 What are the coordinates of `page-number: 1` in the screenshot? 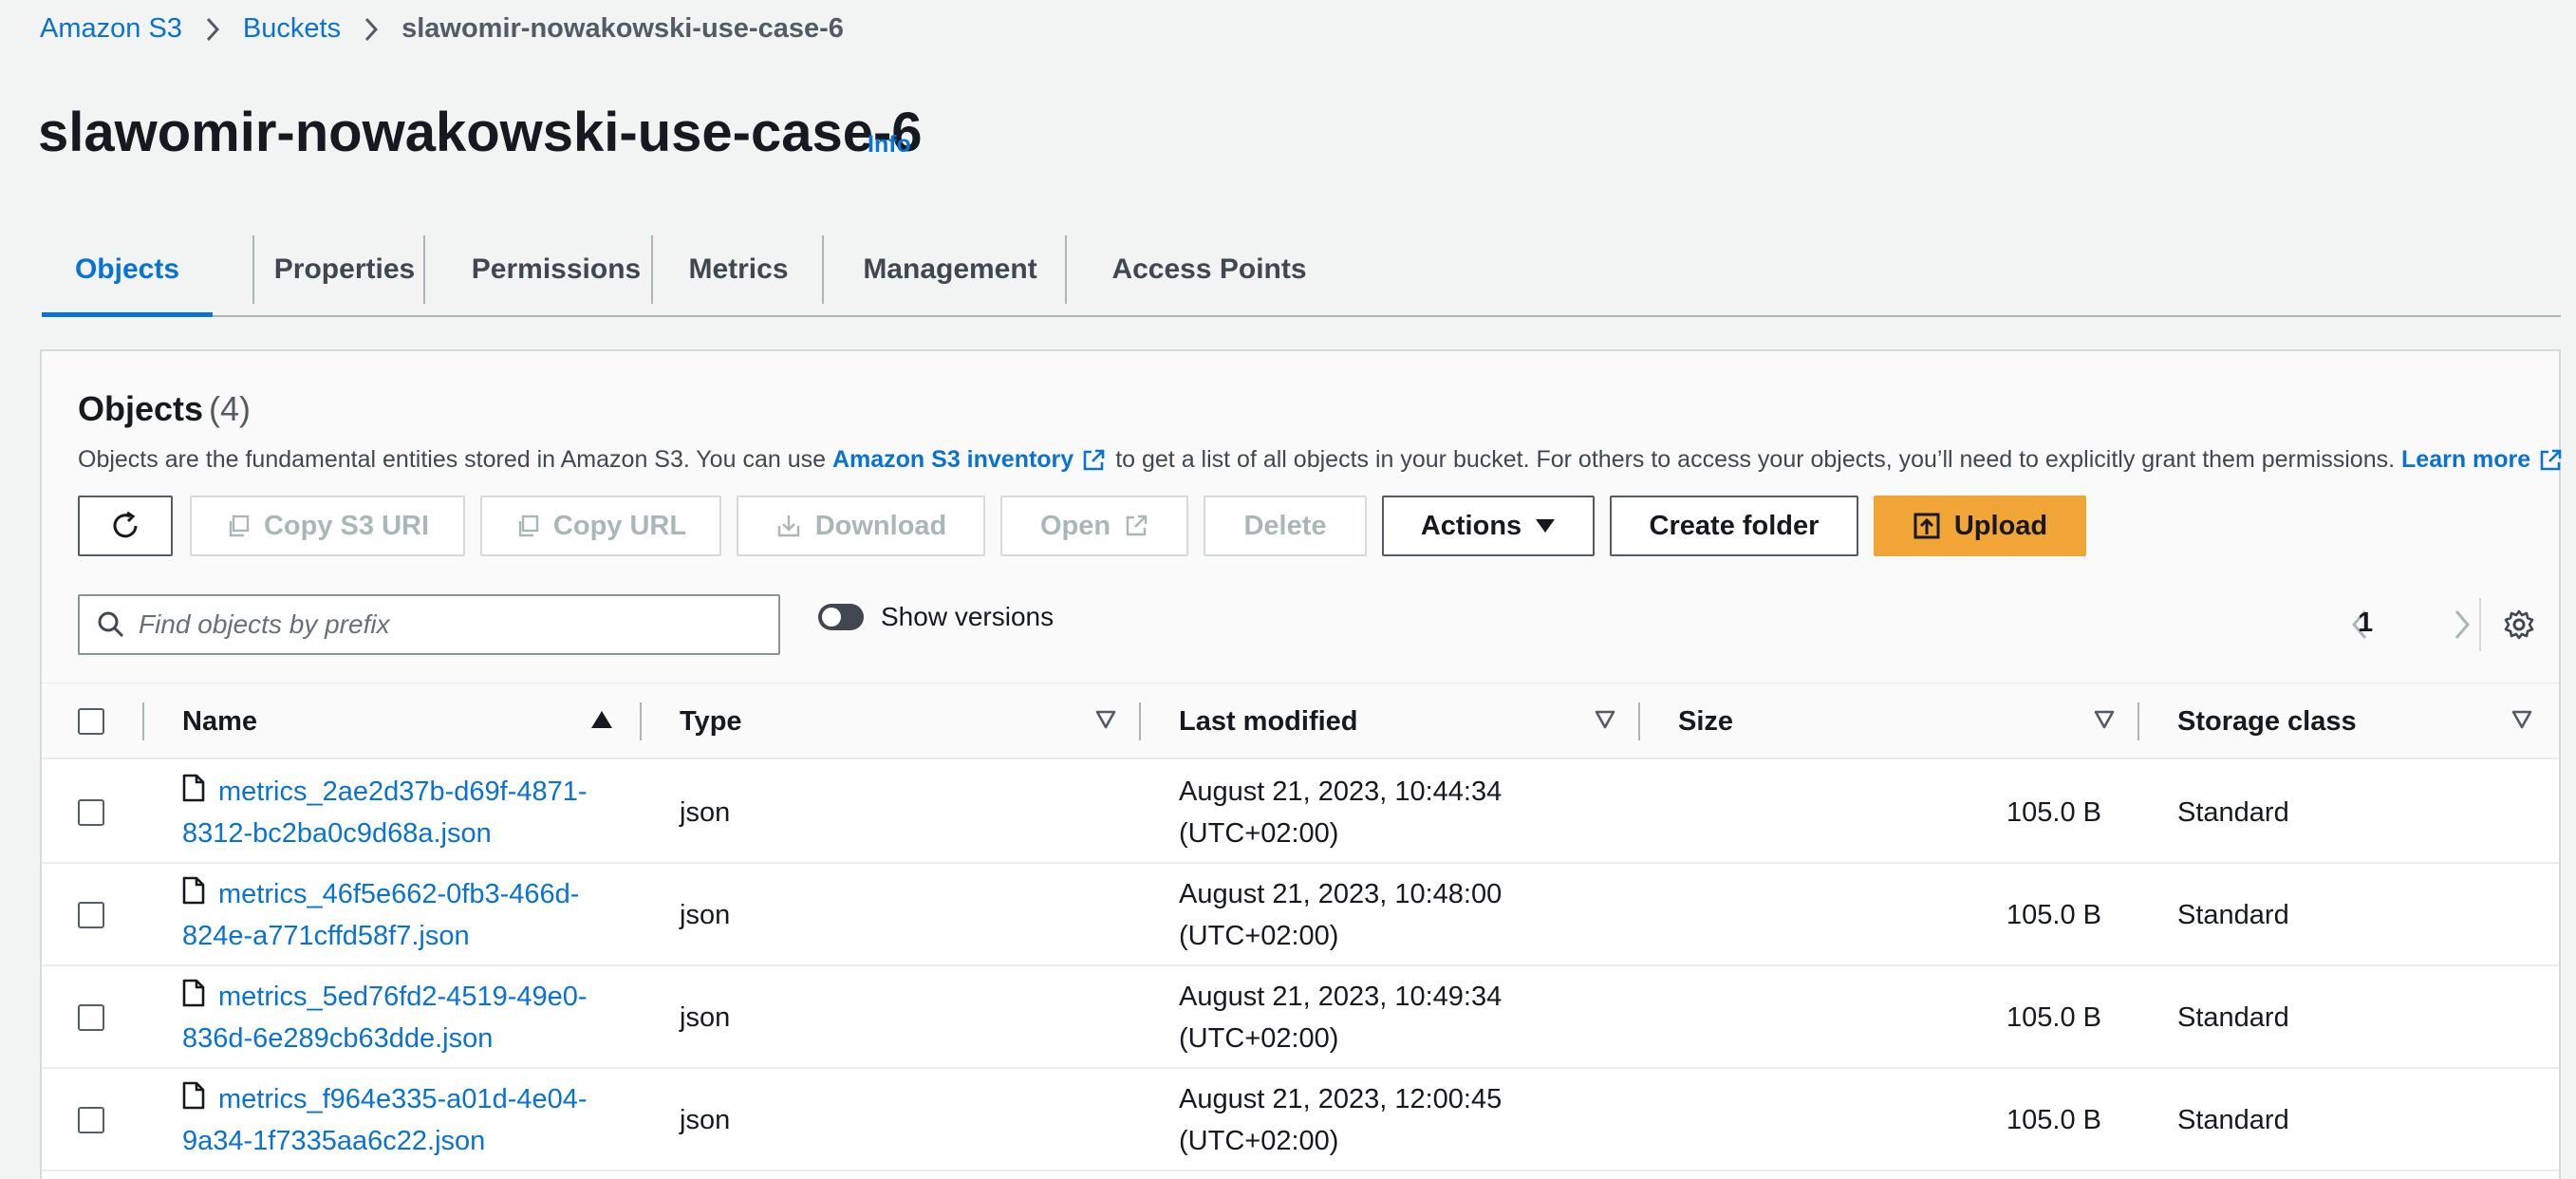 It's located at (2365, 623).